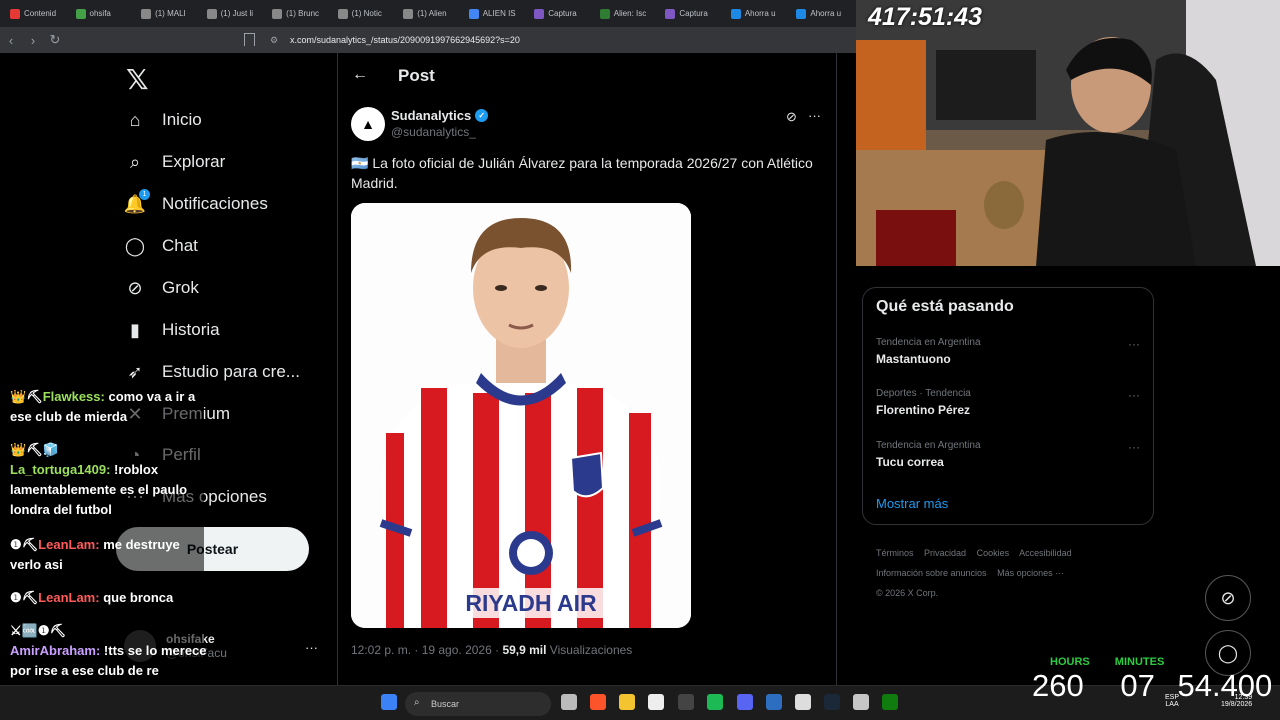  What do you see at coordinates (161, 288) in the screenshot?
I see `sidebar-item-4: ⊘ Grok` at bounding box center [161, 288].